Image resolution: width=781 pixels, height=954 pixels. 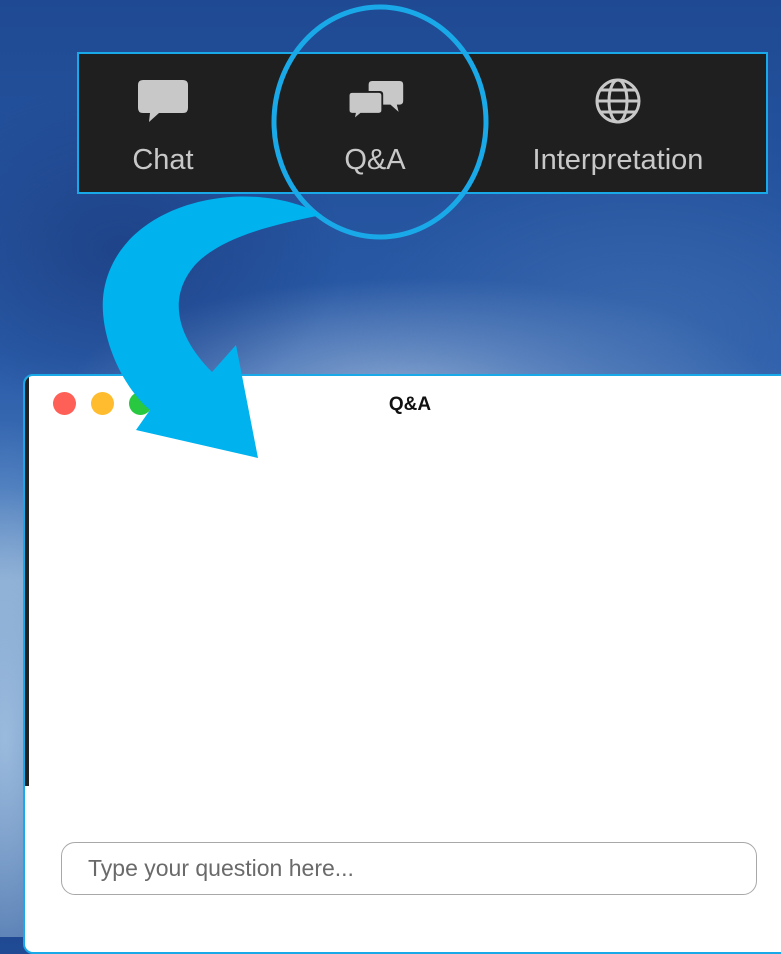 I want to click on interpretation-label: Interpretation, so click(x=618, y=160).